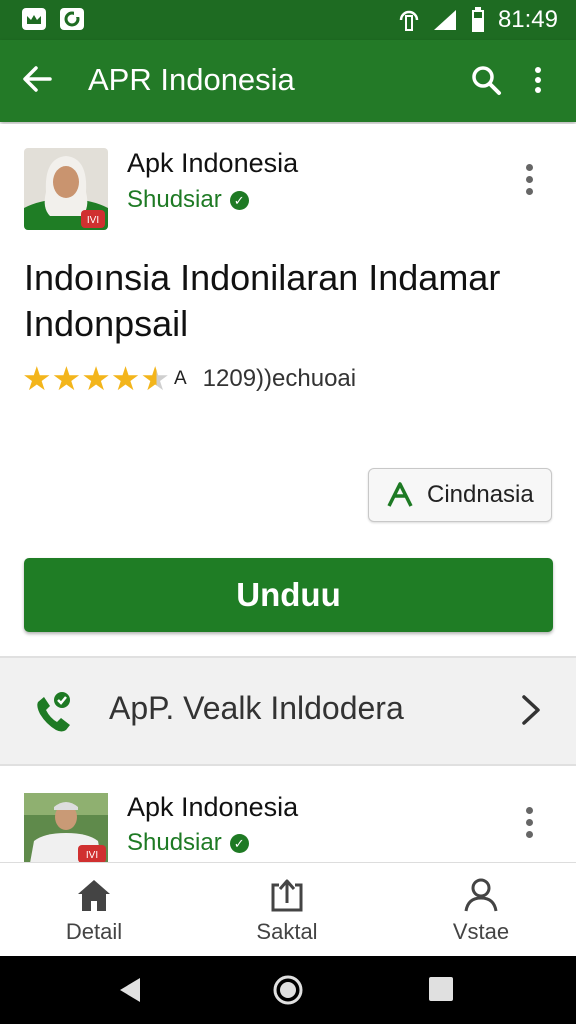 This screenshot has height=1024, width=576. What do you see at coordinates (155, 378) in the screenshot?
I see `half-star-icon: ★` at bounding box center [155, 378].